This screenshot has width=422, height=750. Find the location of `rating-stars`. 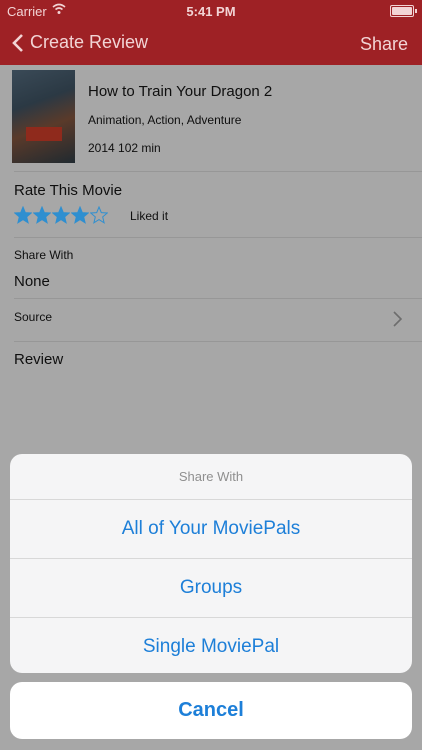

rating-stars is located at coordinates (61, 215).